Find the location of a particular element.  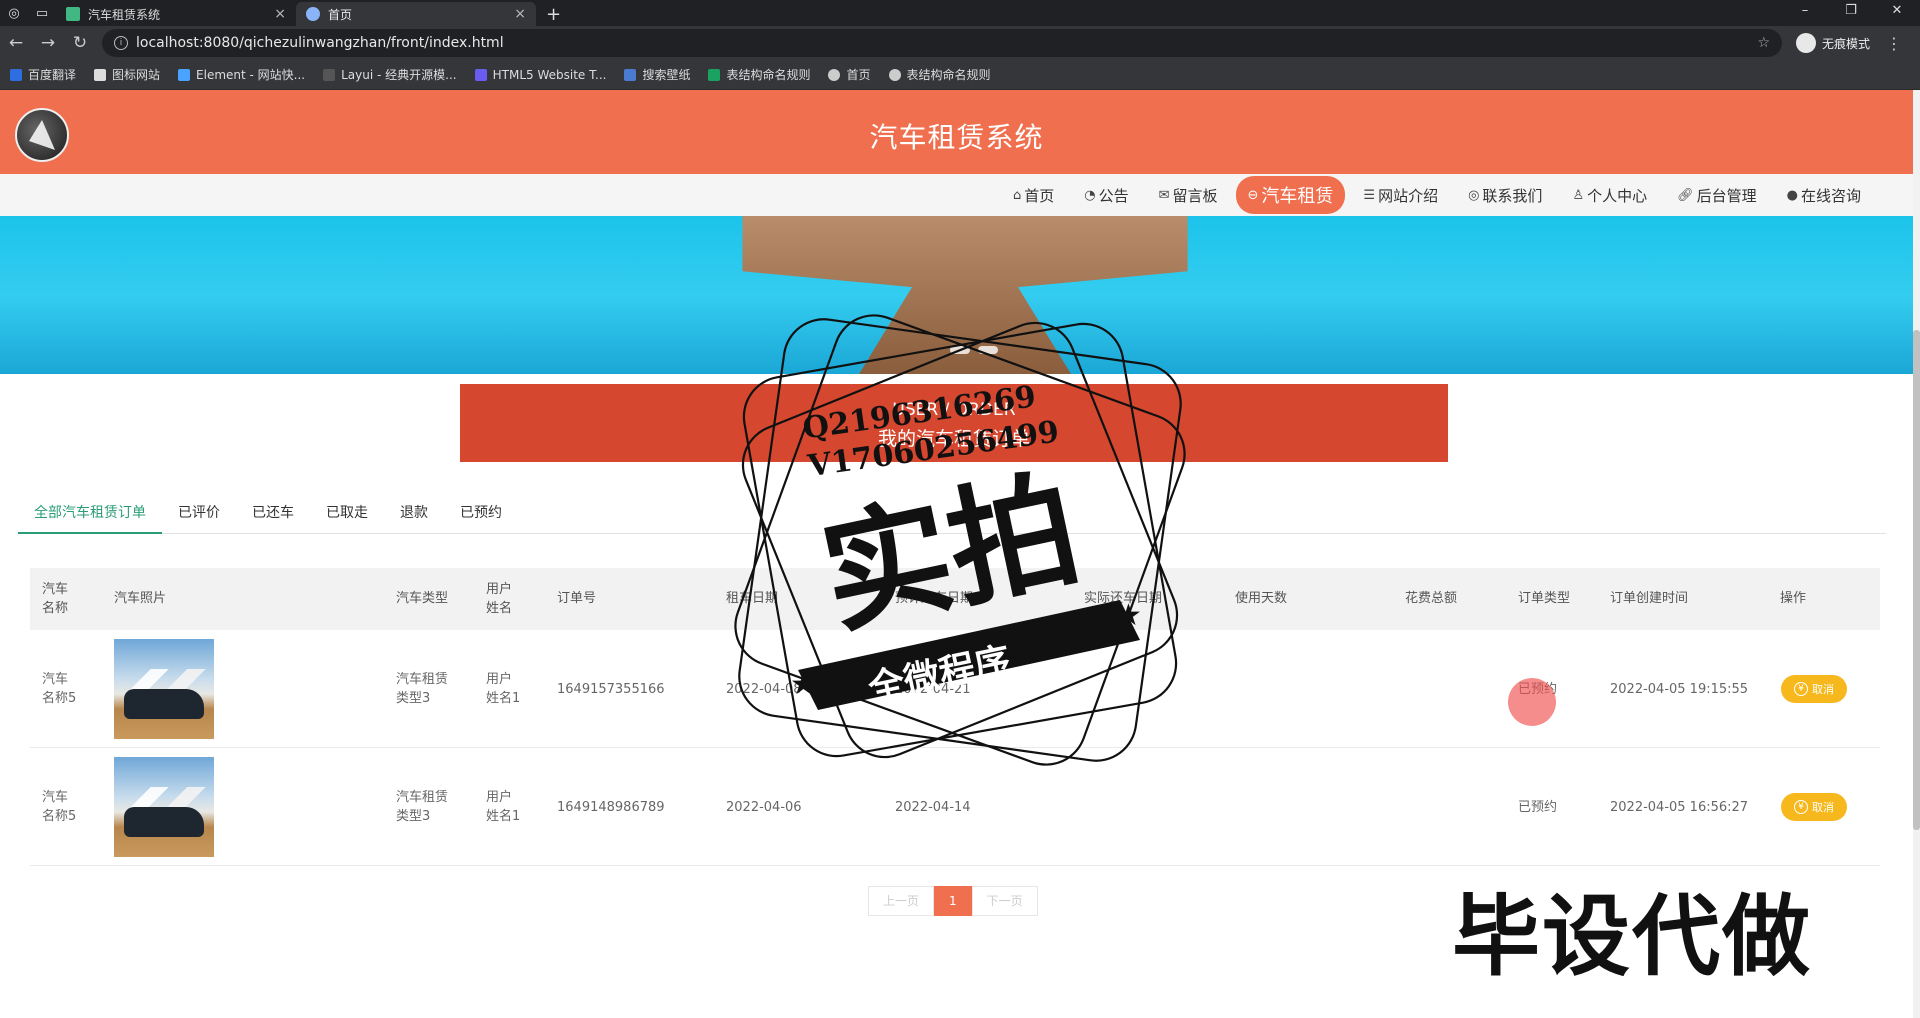

vue-icon is located at coordinates (73, 14).